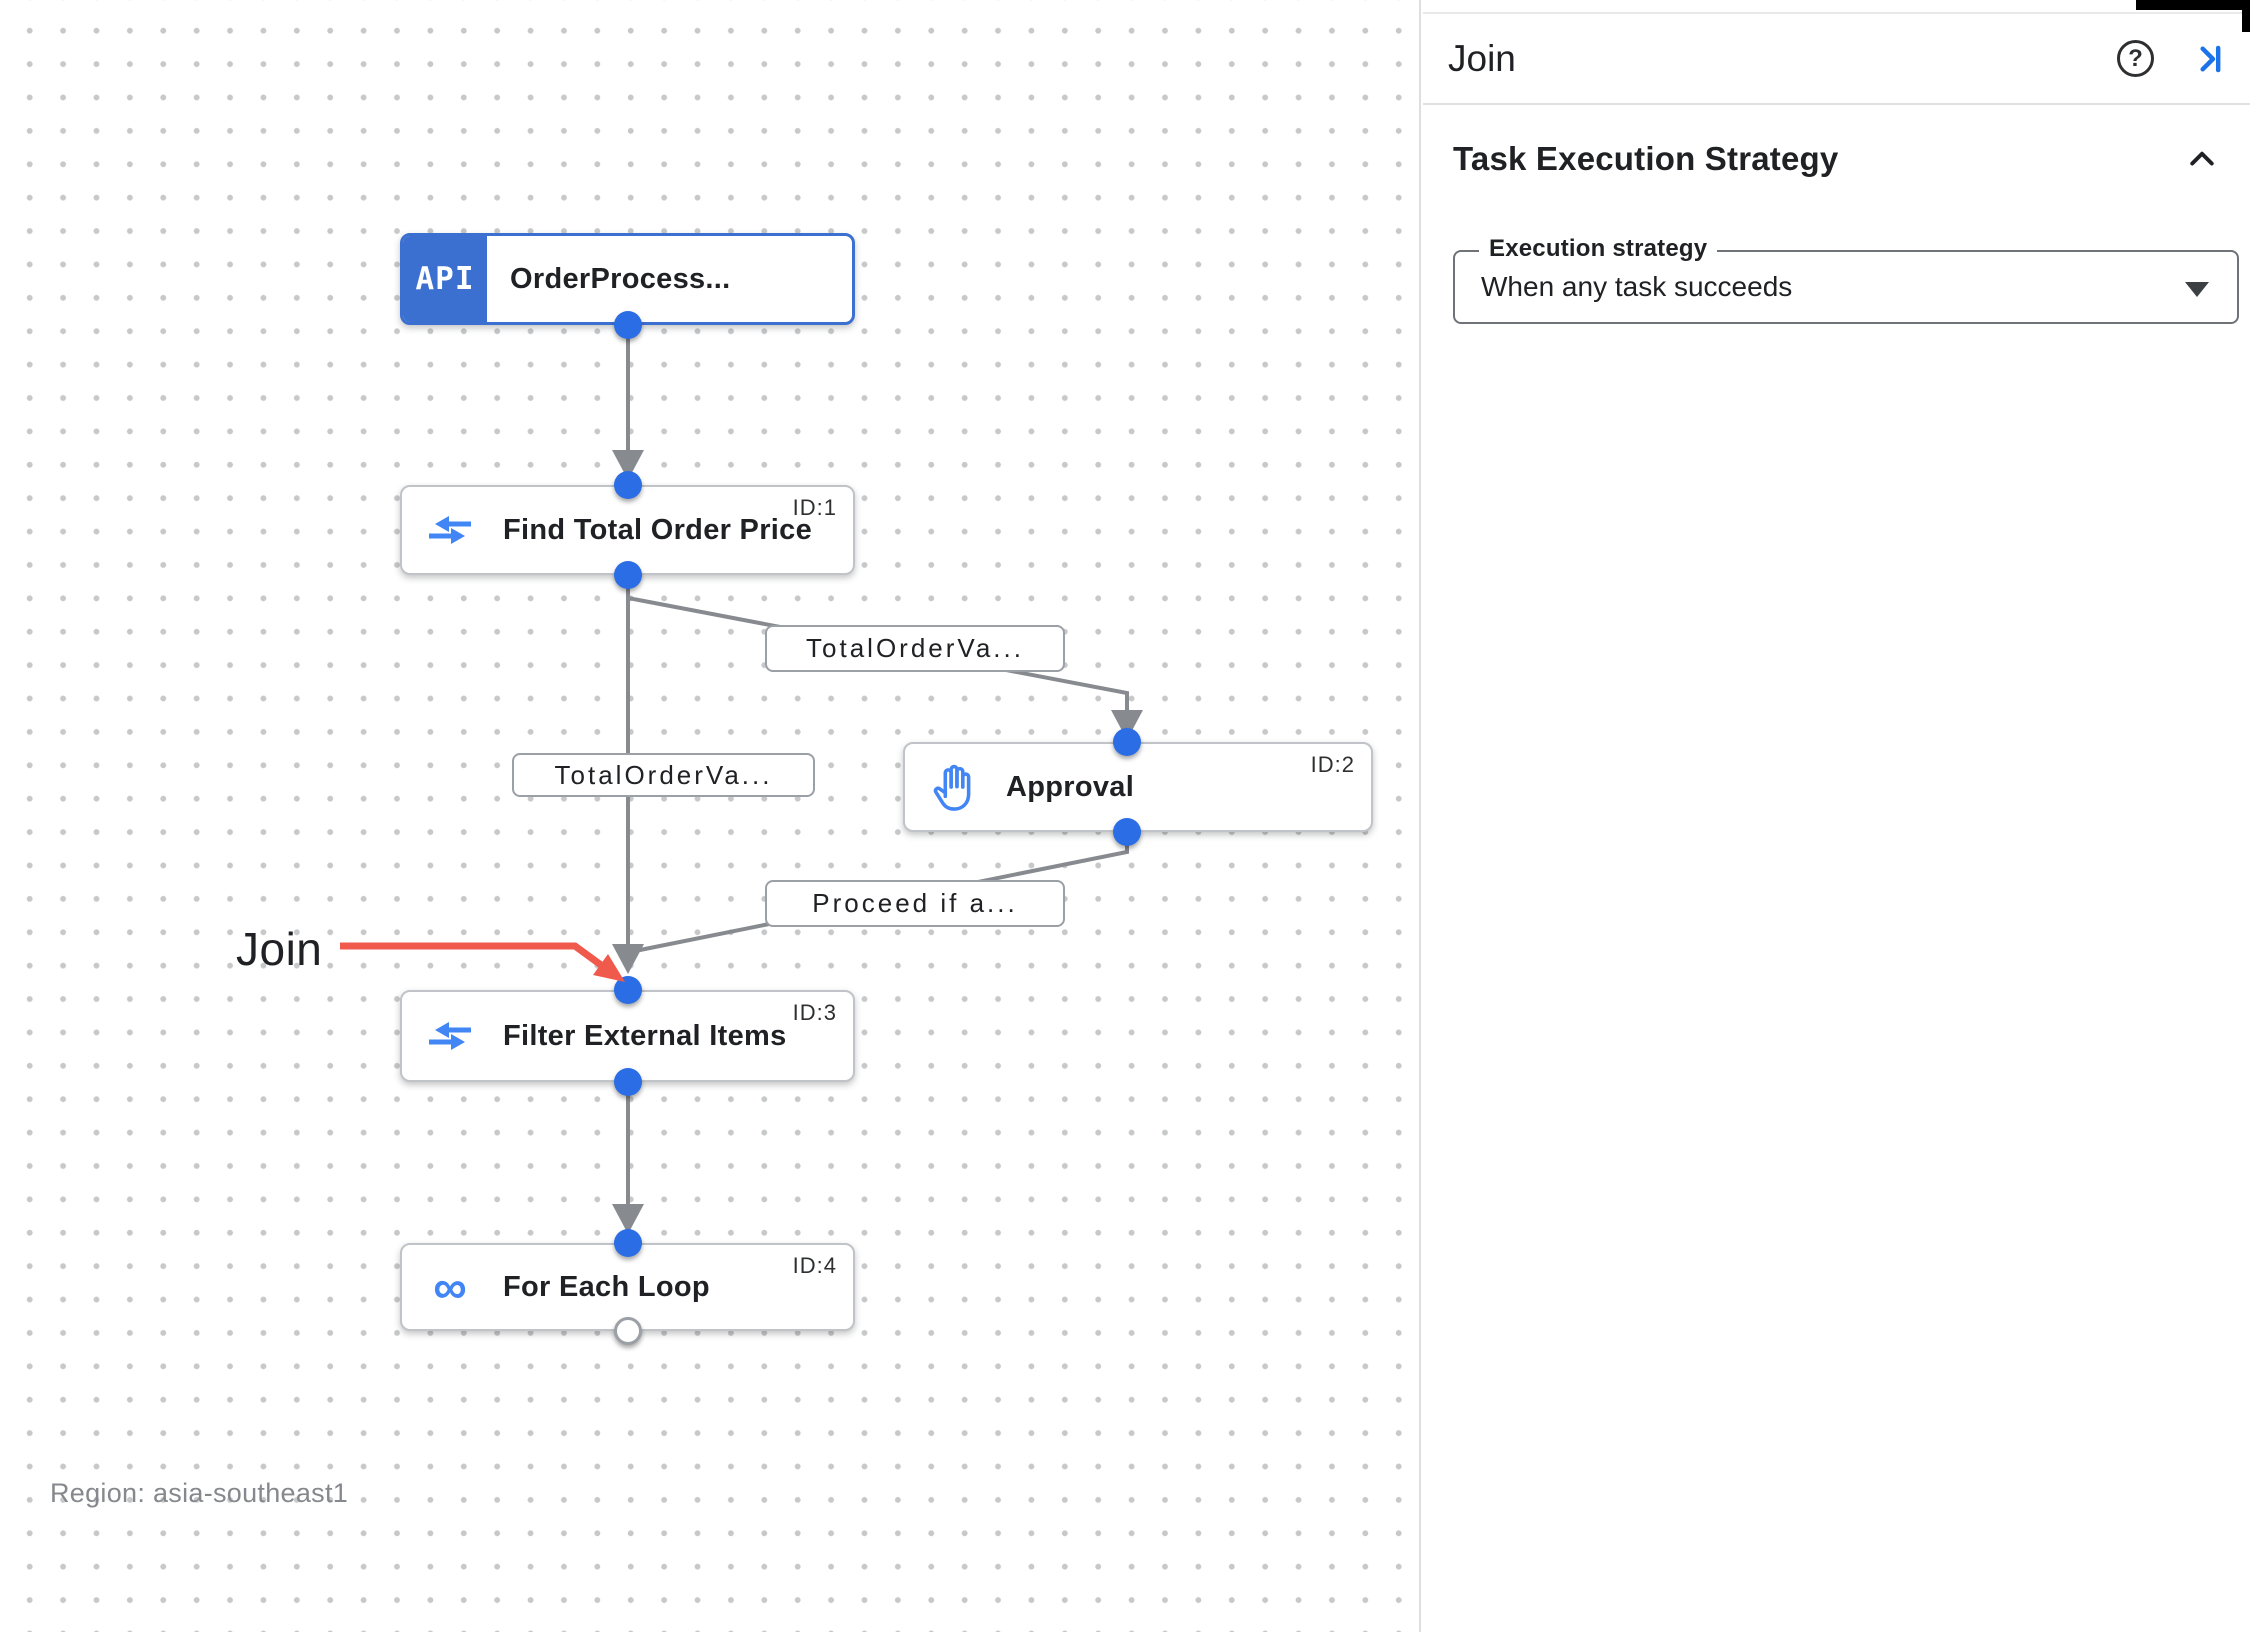  What do you see at coordinates (2135, 58) in the screenshot?
I see `help-icon: ?` at bounding box center [2135, 58].